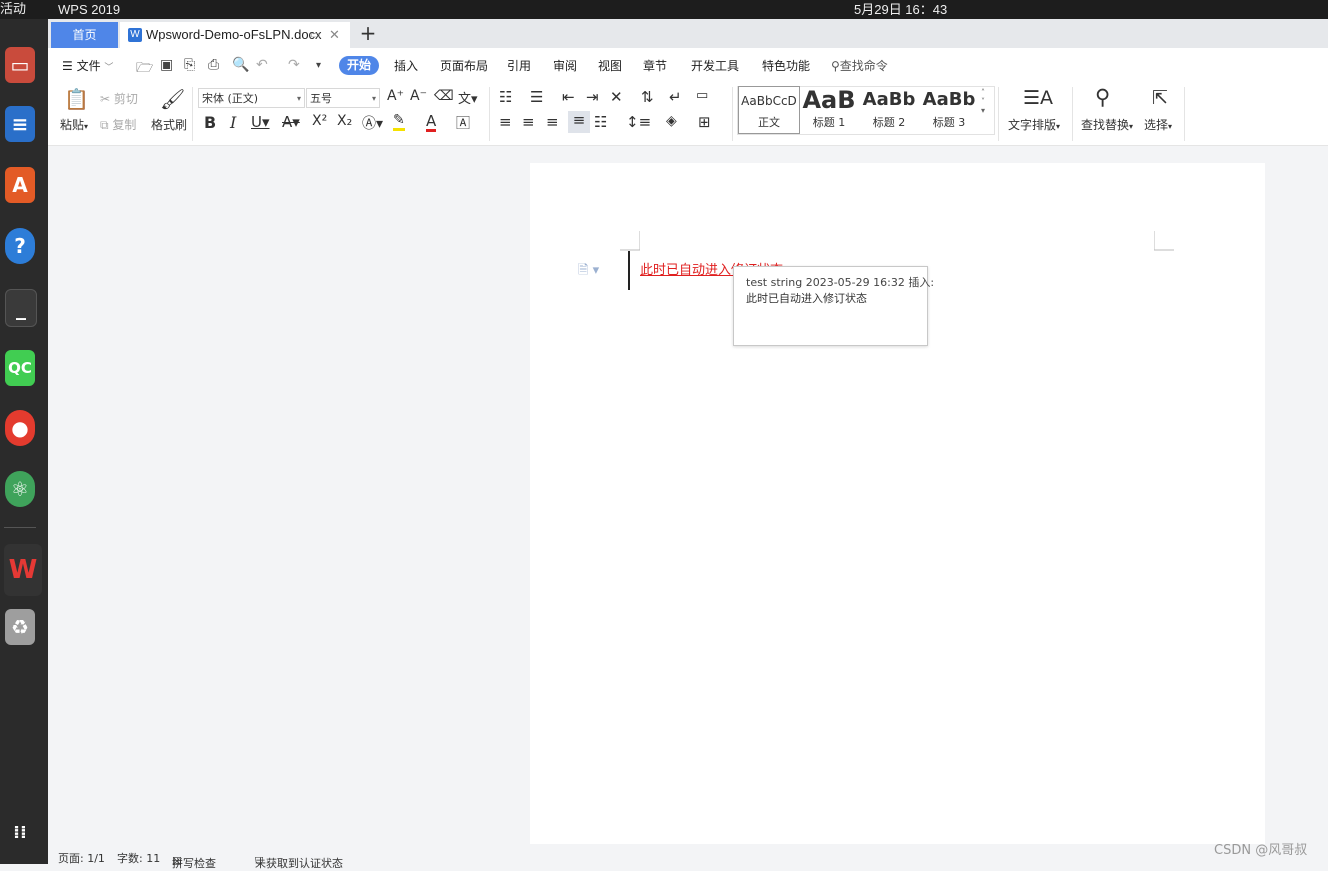 The image size is (1328, 871). I want to click on tab-insert: 插入, so click(406, 66).